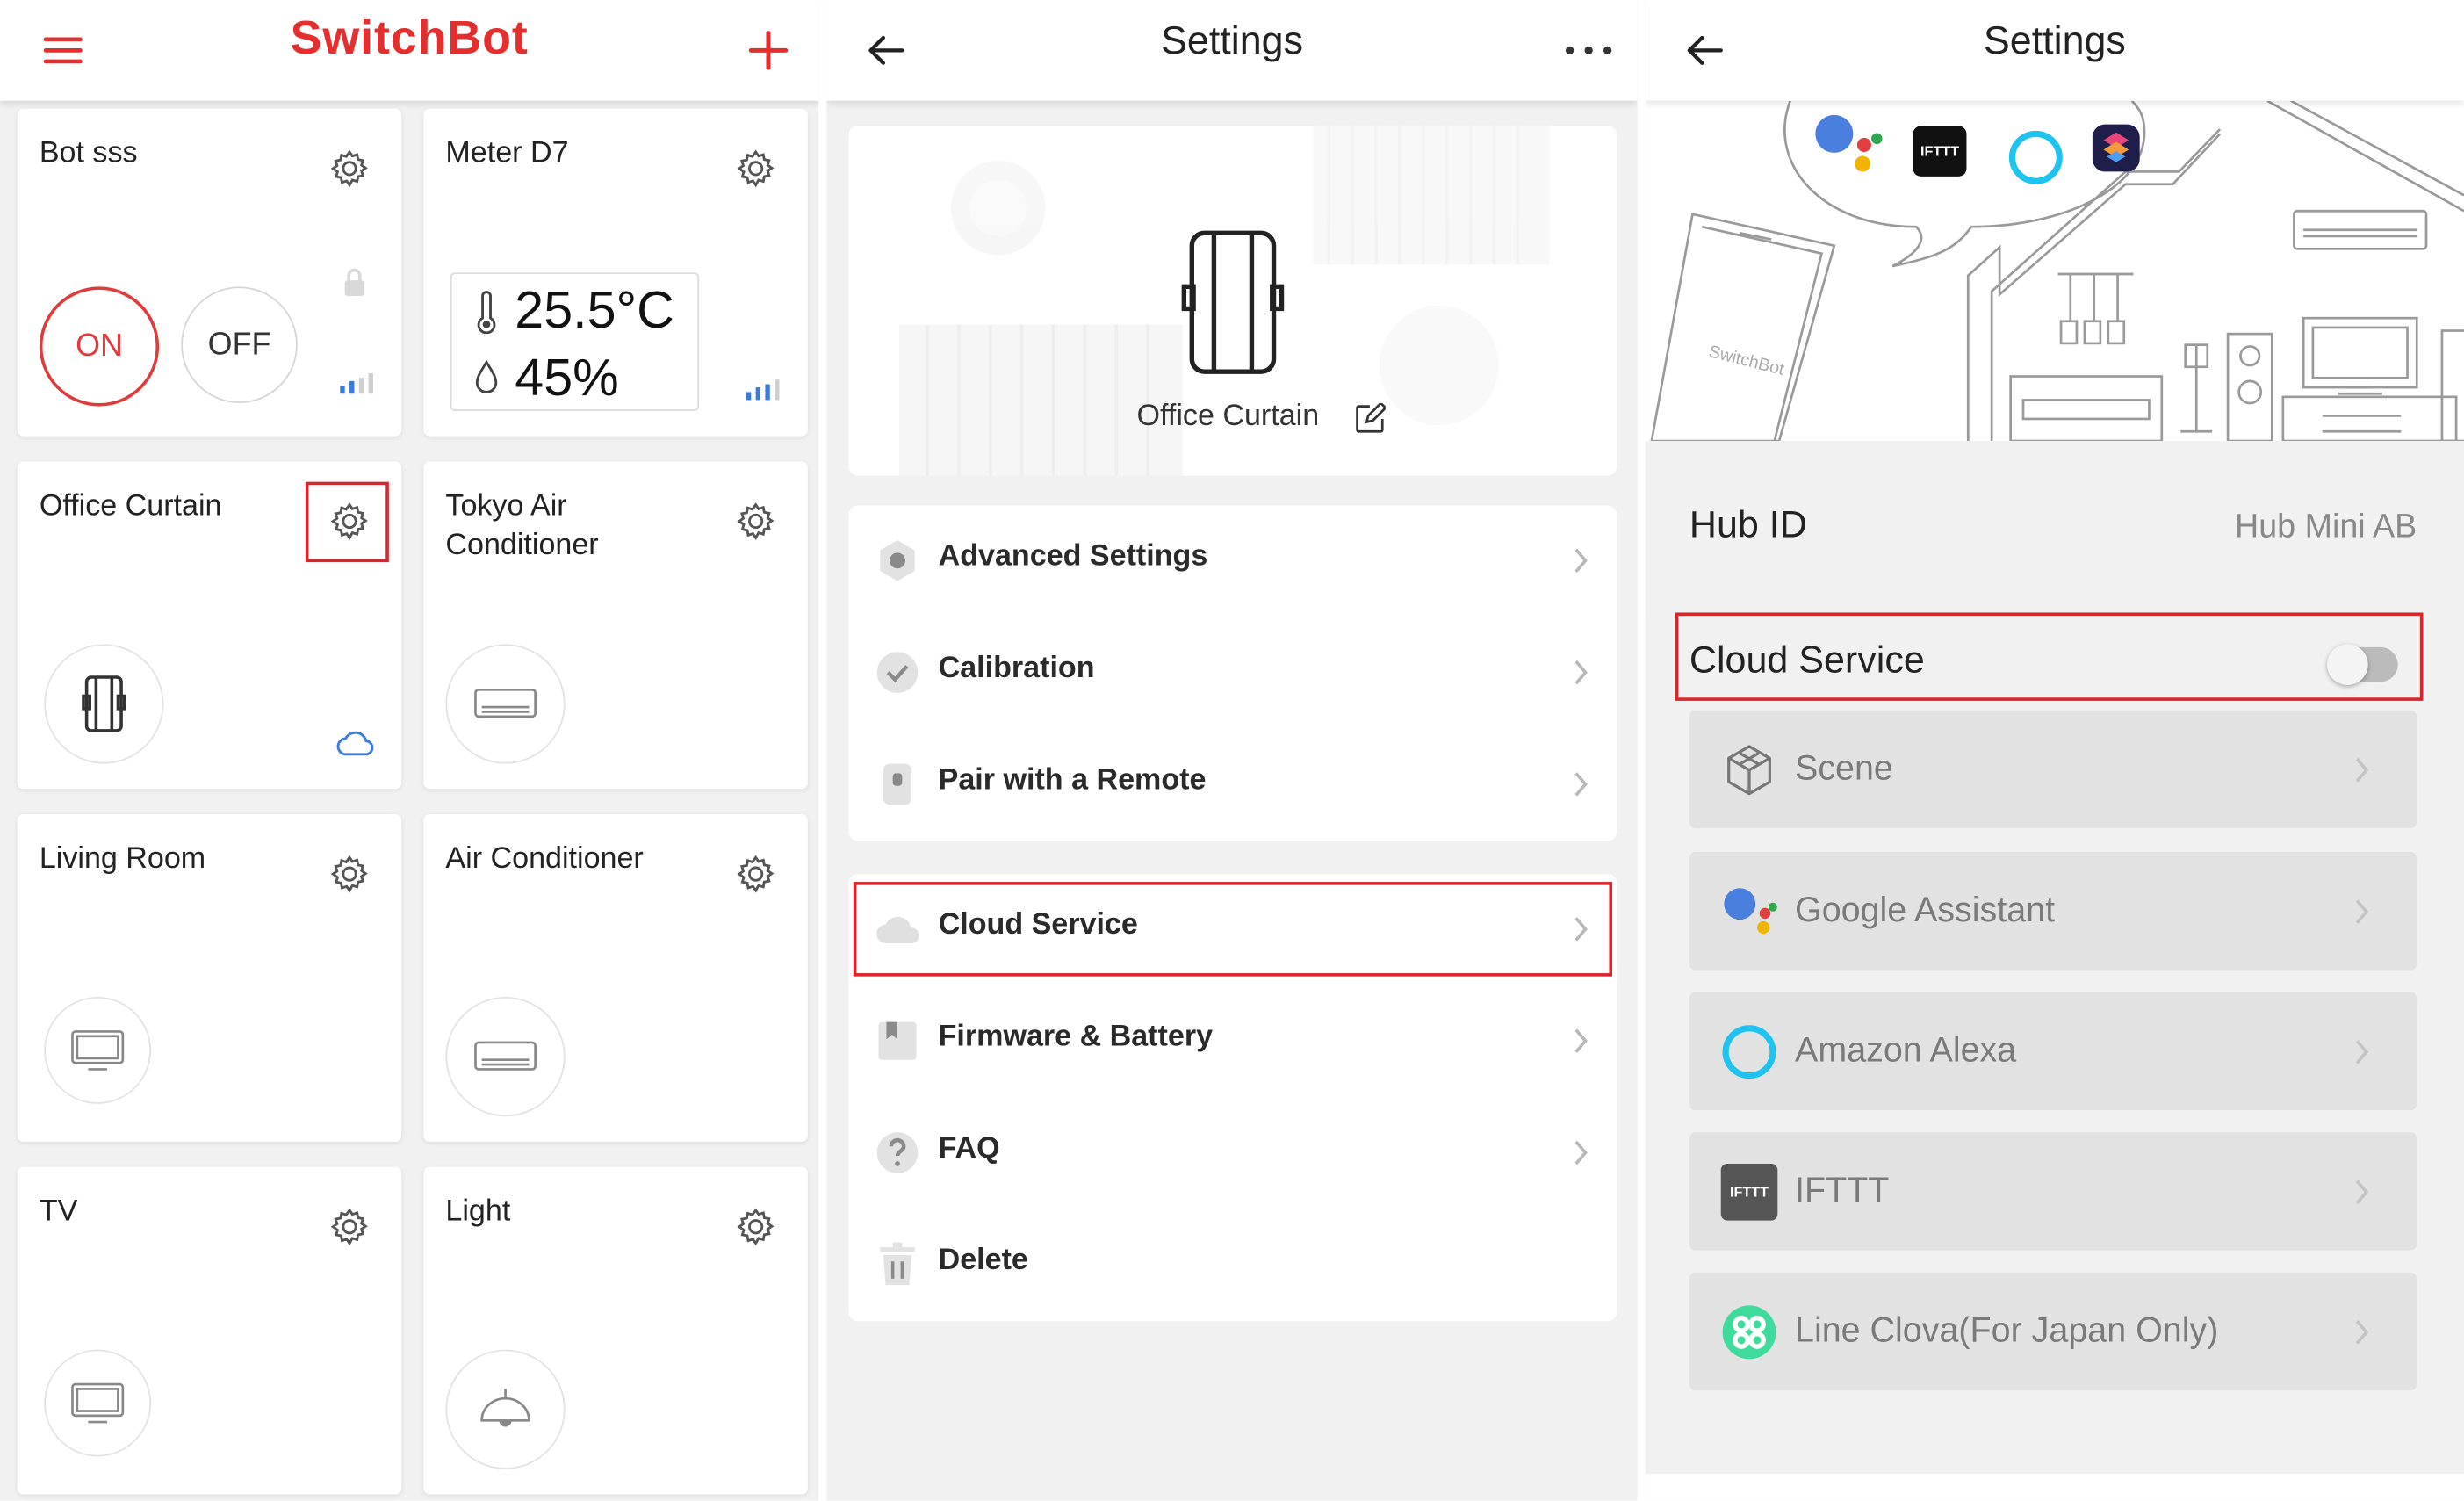 Image resolution: width=2464 pixels, height=1501 pixels. What do you see at coordinates (2054, 1487) in the screenshot?
I see `bottom-strip` at bounding box center [2054, 1487].